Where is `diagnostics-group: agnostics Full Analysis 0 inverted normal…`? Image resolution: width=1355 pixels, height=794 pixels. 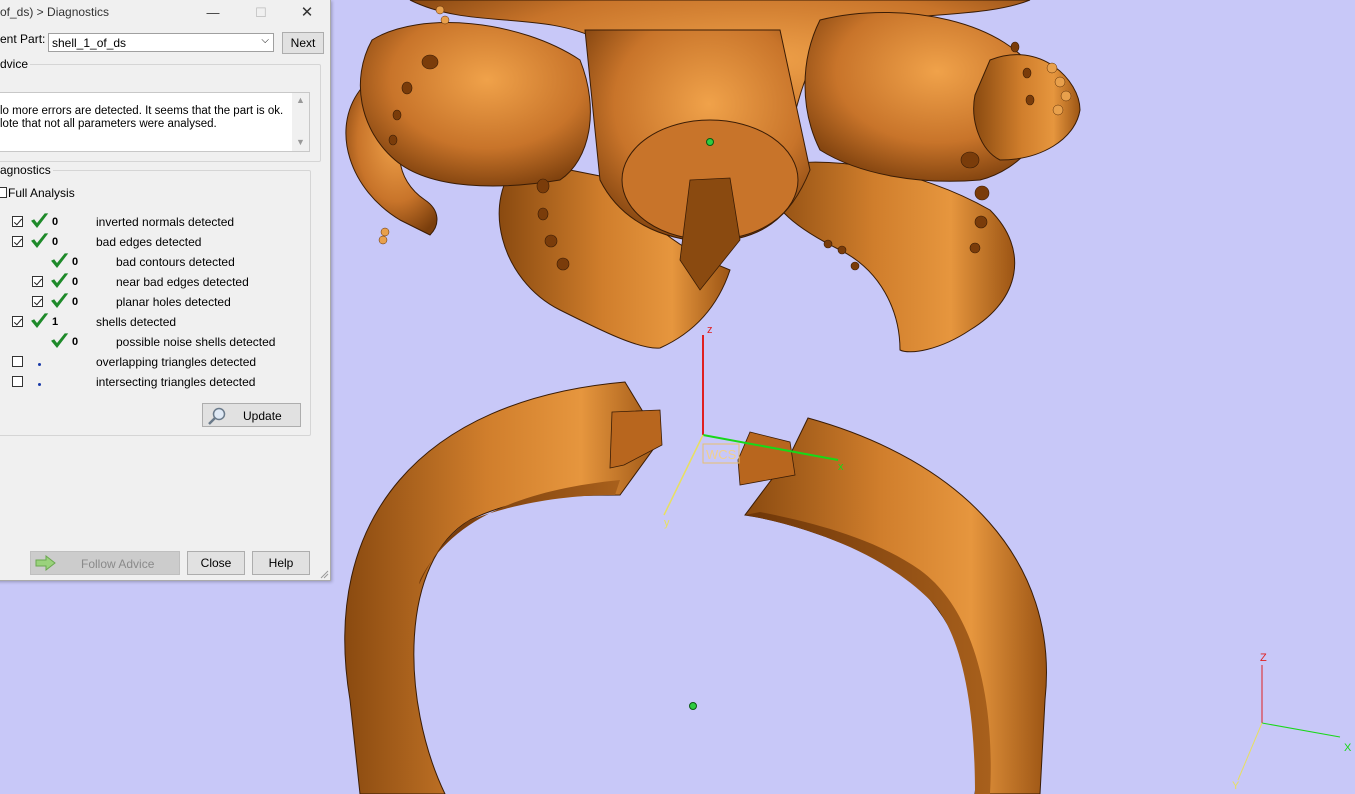 diagnostics-group: agnostics Full Analysis 0 inverted normal… is located at coordinates (155, 299).